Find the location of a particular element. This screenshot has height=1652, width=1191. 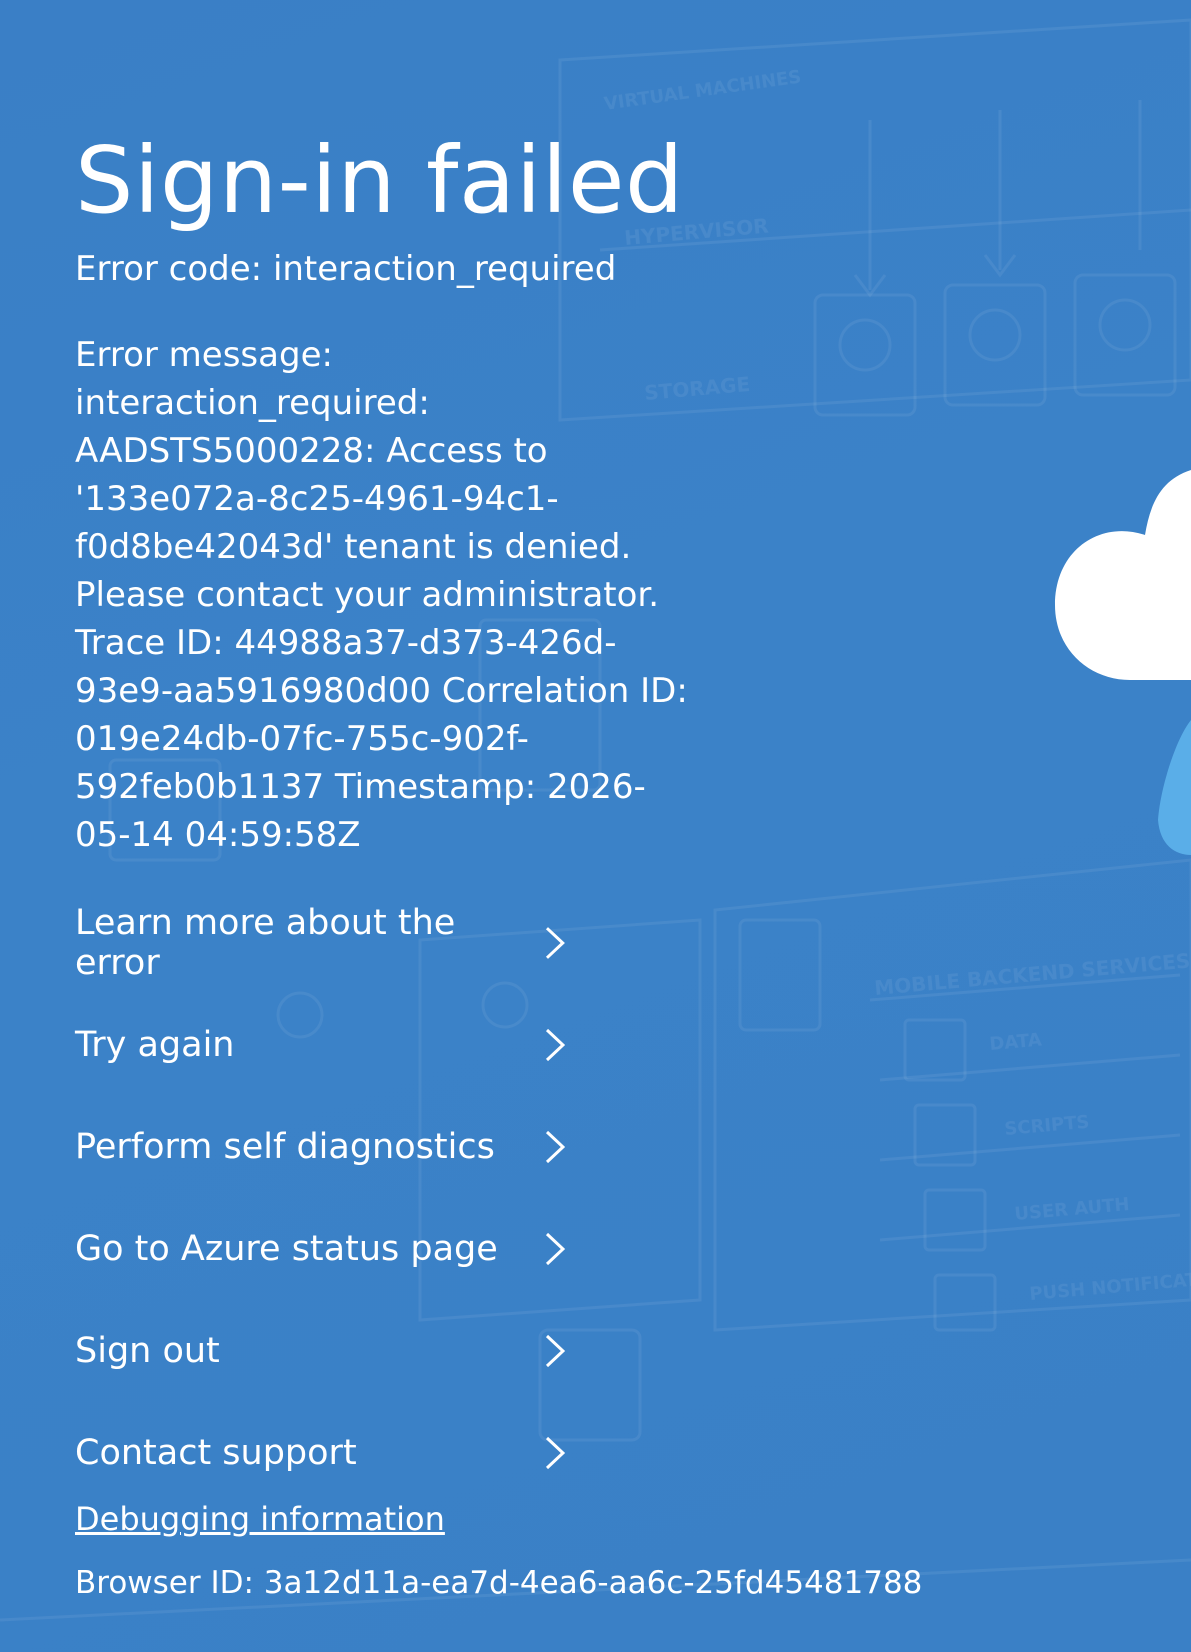

svg-text: SCRIPTS is located at coordinates (1047, 1126).